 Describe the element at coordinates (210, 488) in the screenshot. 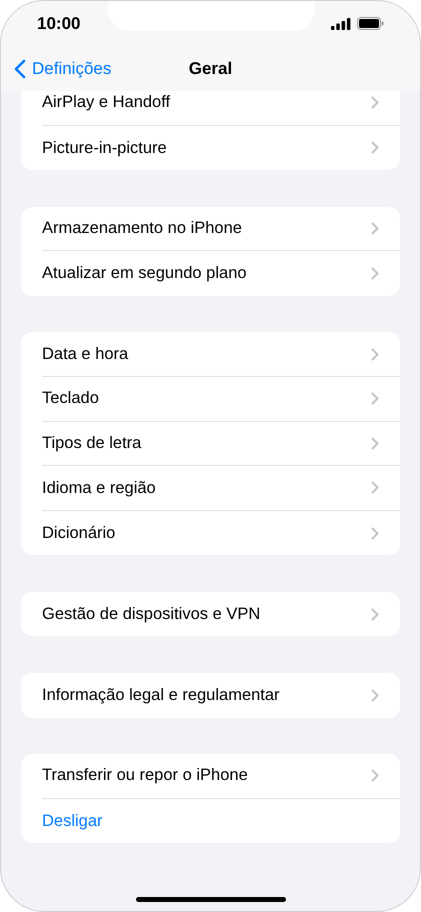

I see `settings-row: Idioma e região` at that location.